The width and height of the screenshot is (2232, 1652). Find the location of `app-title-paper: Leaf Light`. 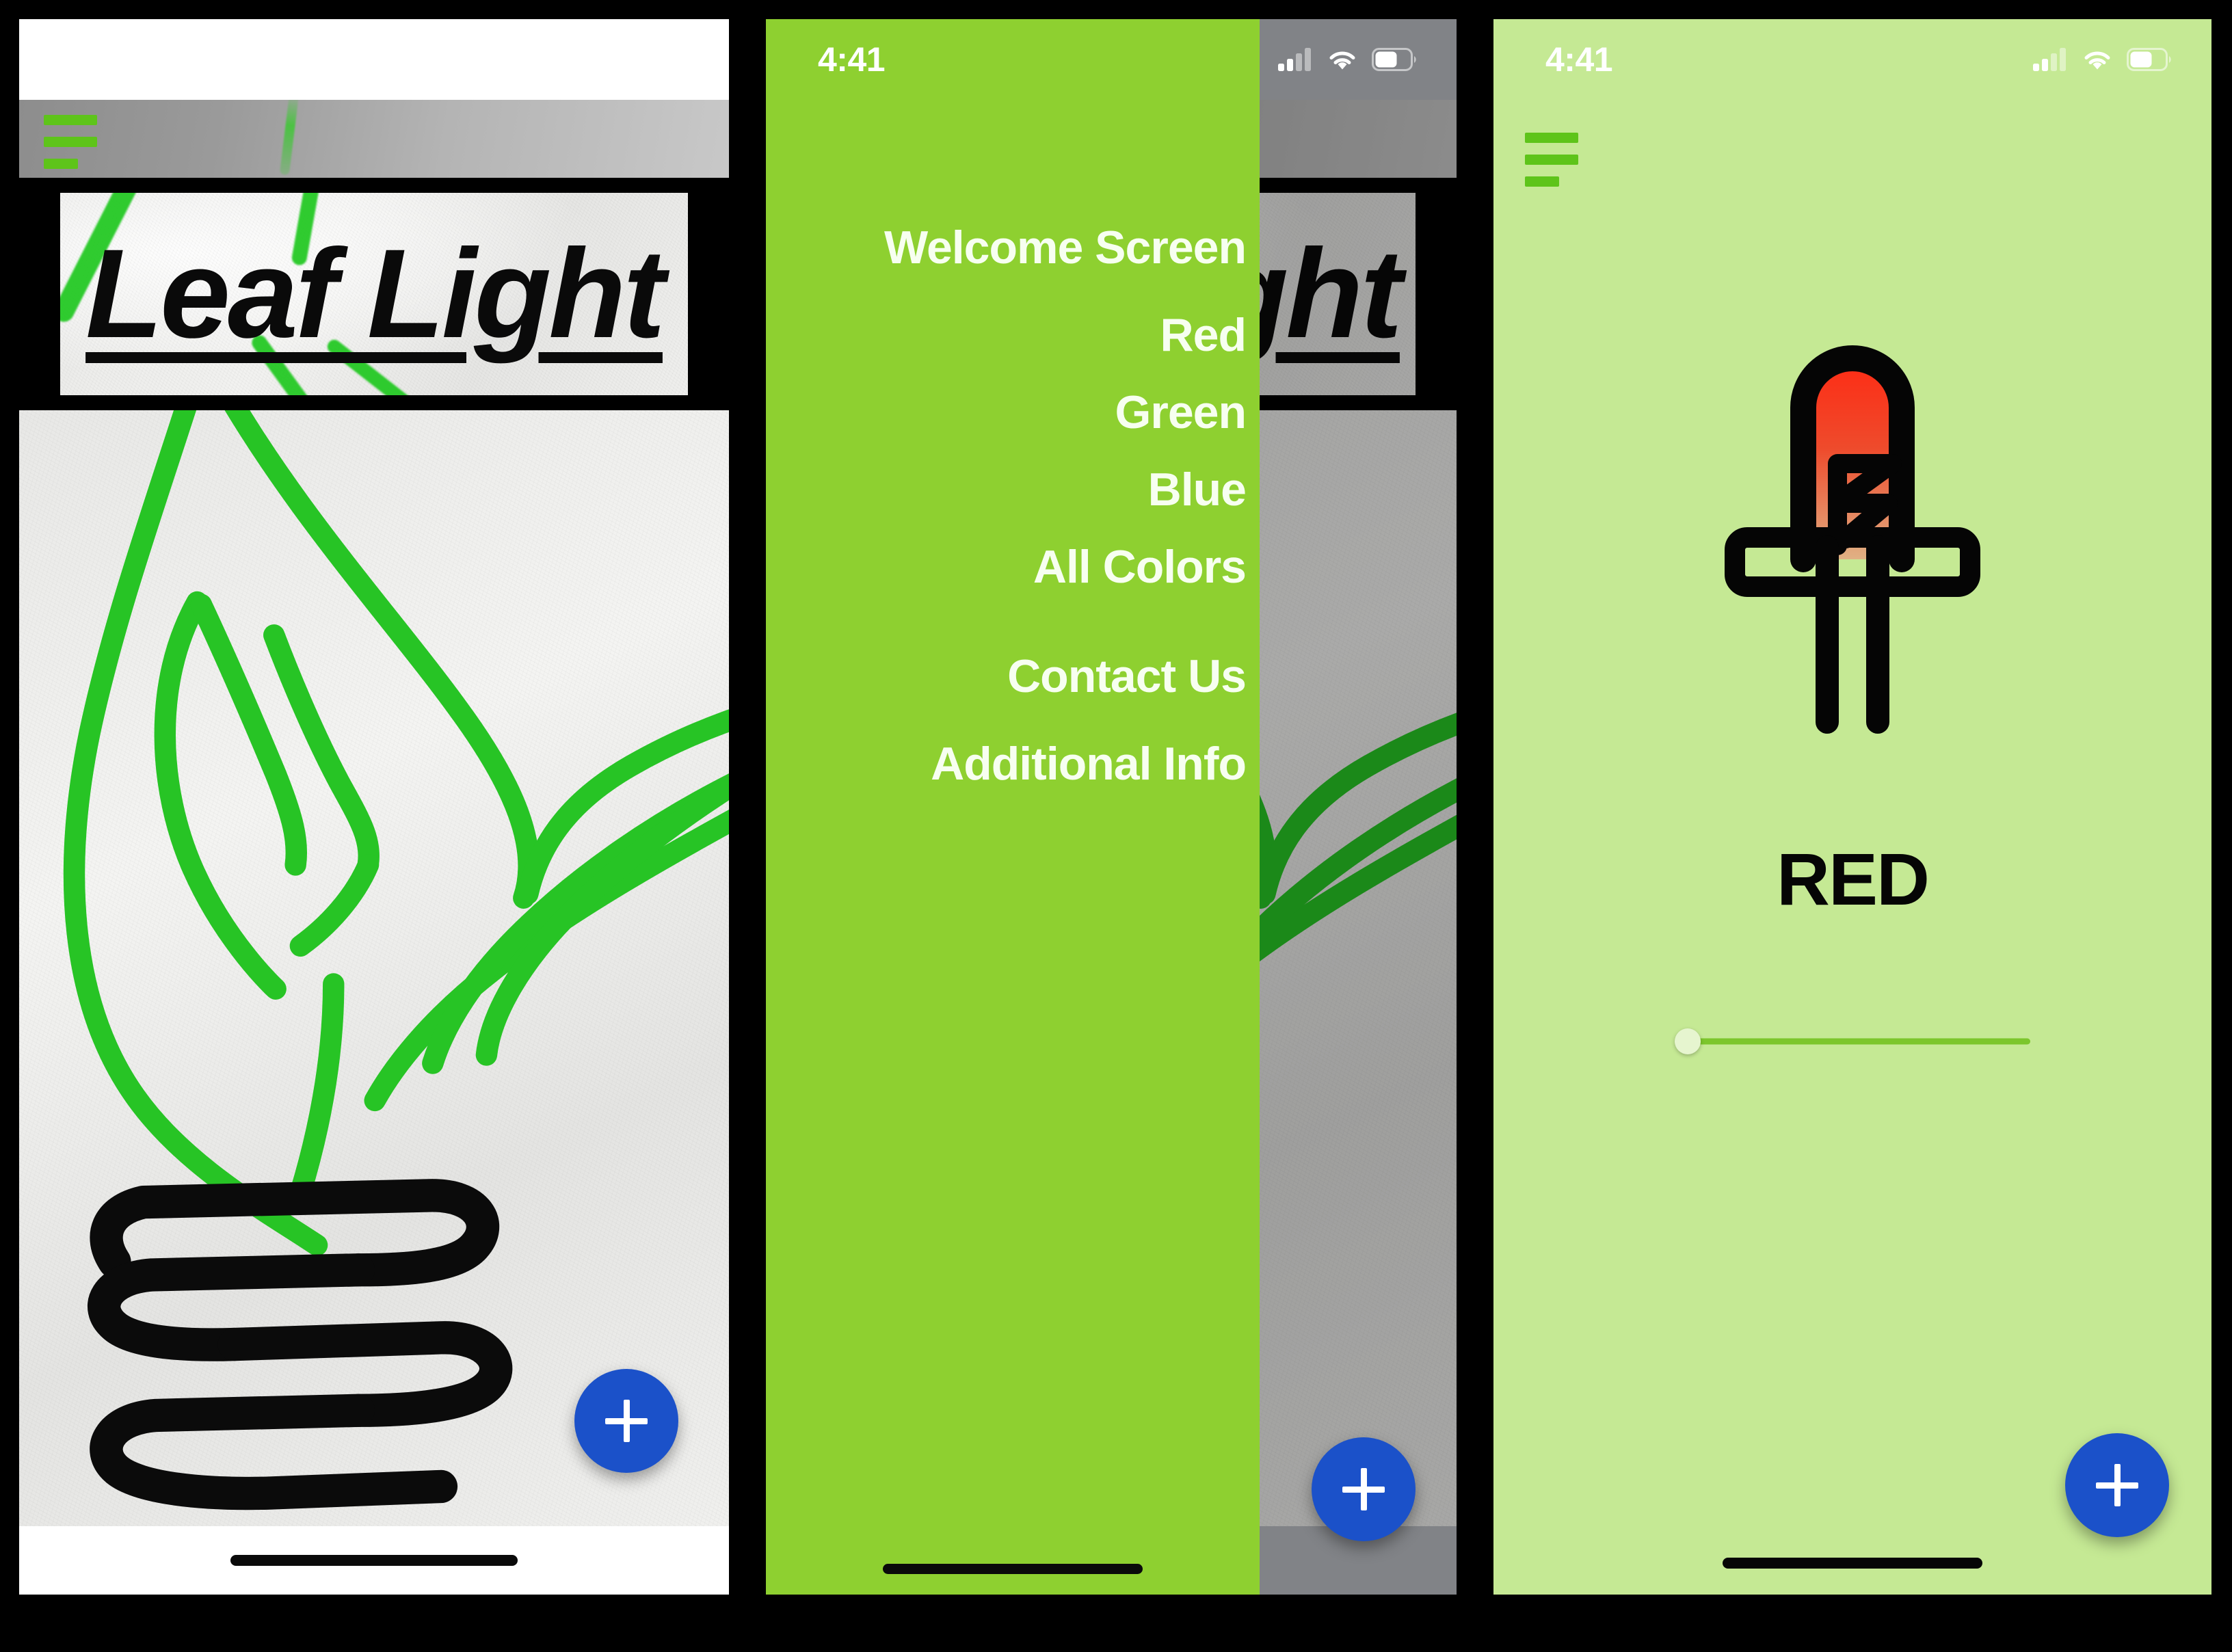

app-title-paper: Leaf Light is located at coordinates (374, 294).